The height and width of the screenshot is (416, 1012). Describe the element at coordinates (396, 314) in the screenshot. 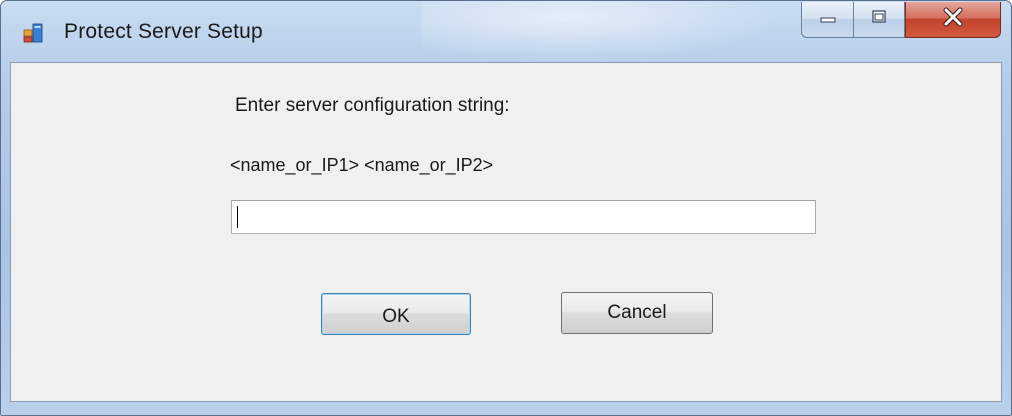

I see `ok-button: OK` at that location.